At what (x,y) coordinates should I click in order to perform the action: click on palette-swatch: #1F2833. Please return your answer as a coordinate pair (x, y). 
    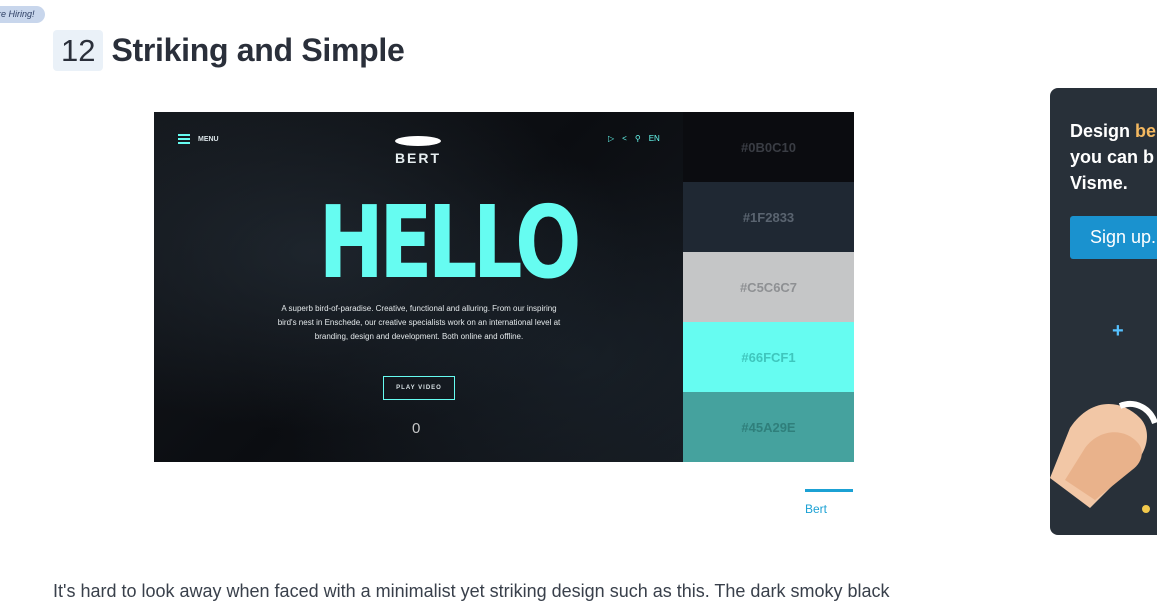
    Looking at the image, I should click on (768, 217).